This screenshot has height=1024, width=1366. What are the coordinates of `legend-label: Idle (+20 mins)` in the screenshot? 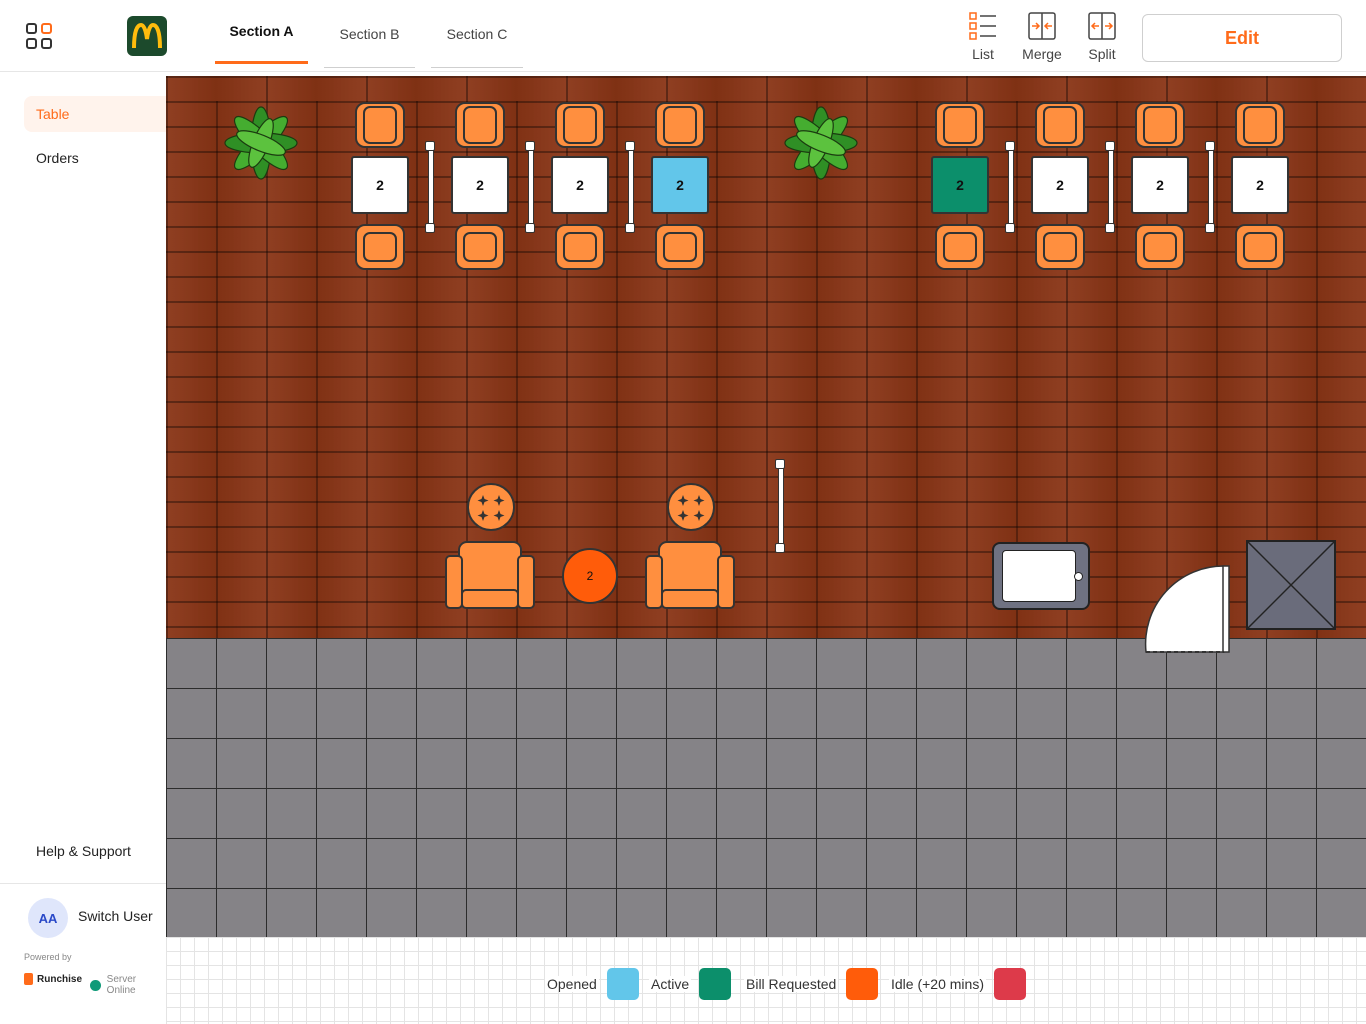 It's located at (937, 984).